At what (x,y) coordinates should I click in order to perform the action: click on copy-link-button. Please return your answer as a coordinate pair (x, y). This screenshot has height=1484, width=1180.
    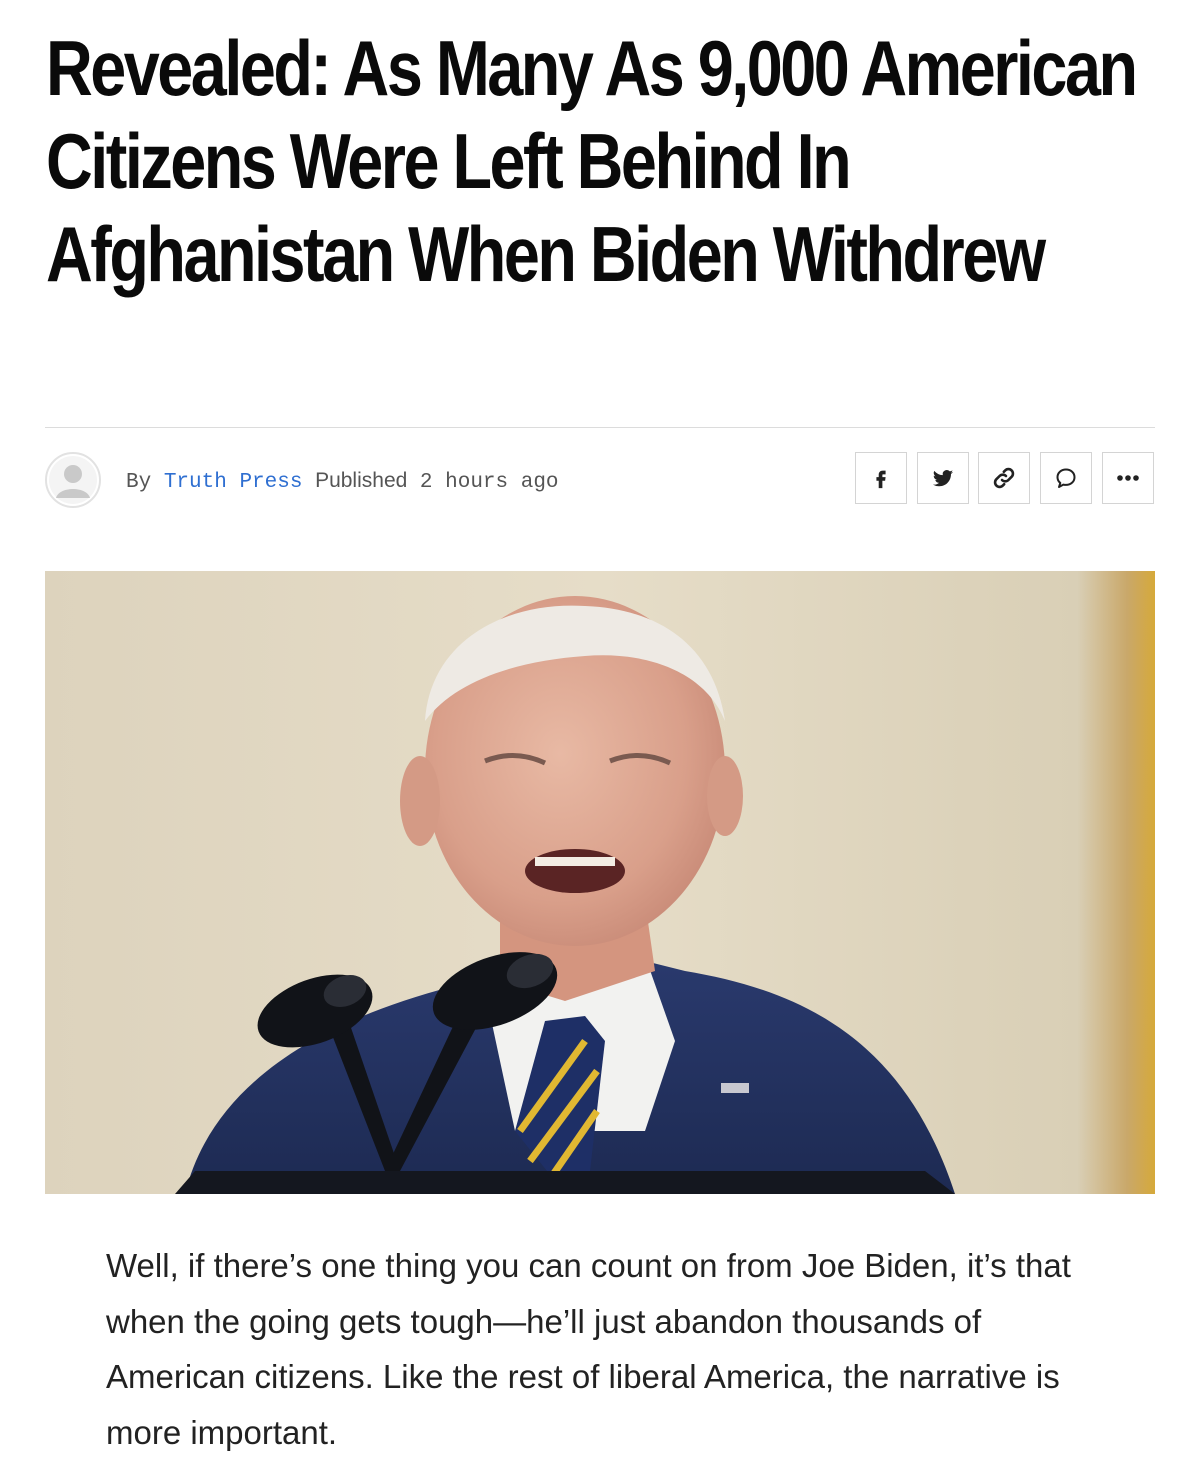
    Looking at the image, I should click on (1004, 478).